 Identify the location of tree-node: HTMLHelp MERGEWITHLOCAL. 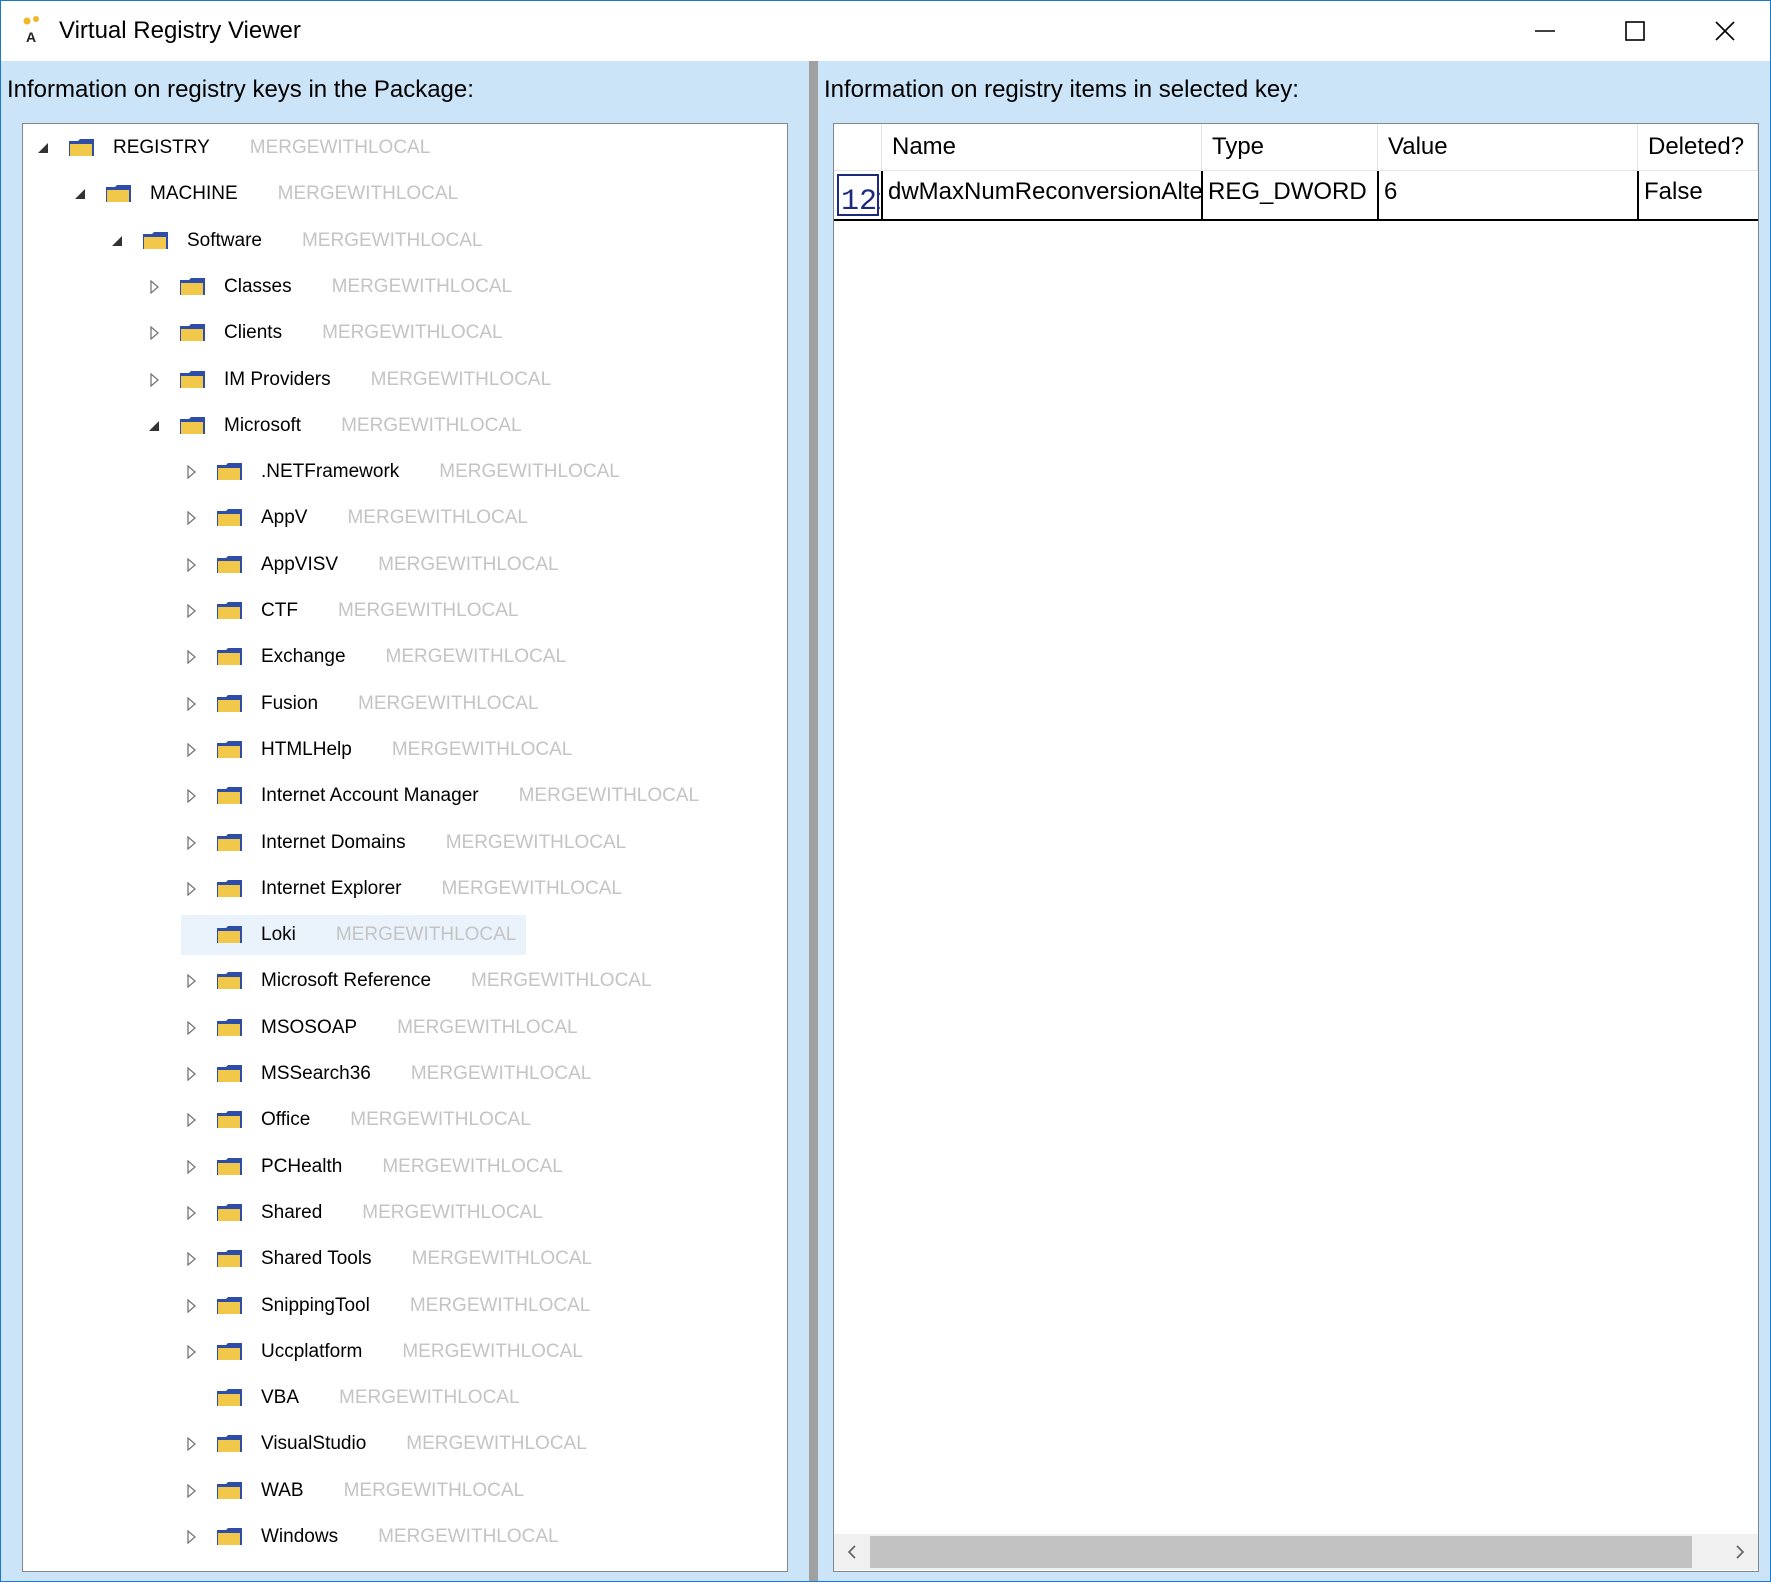
(376, 750).